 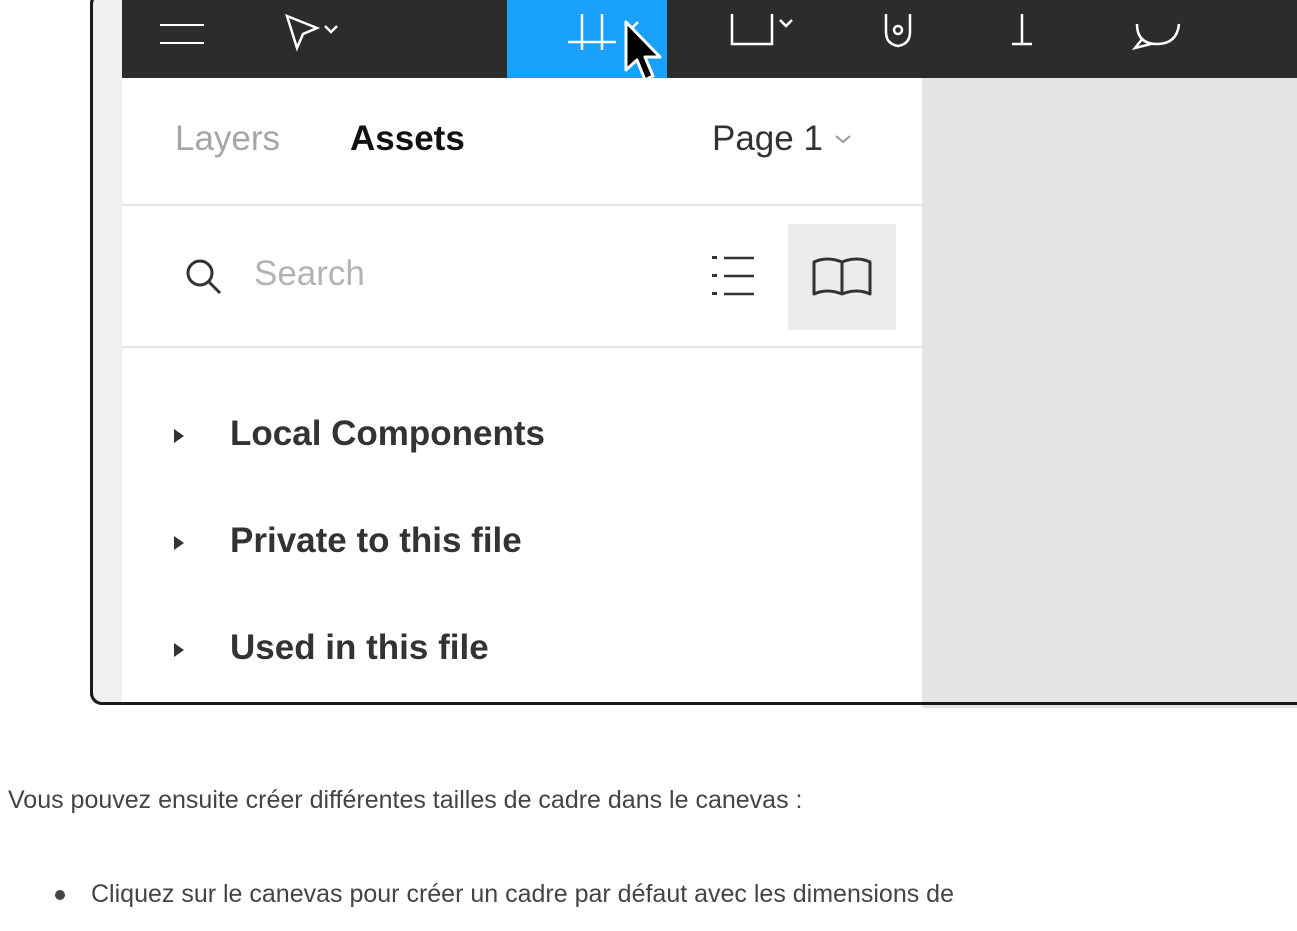 I want to click on comment-tool-icon, so click(x=1156, y=37).